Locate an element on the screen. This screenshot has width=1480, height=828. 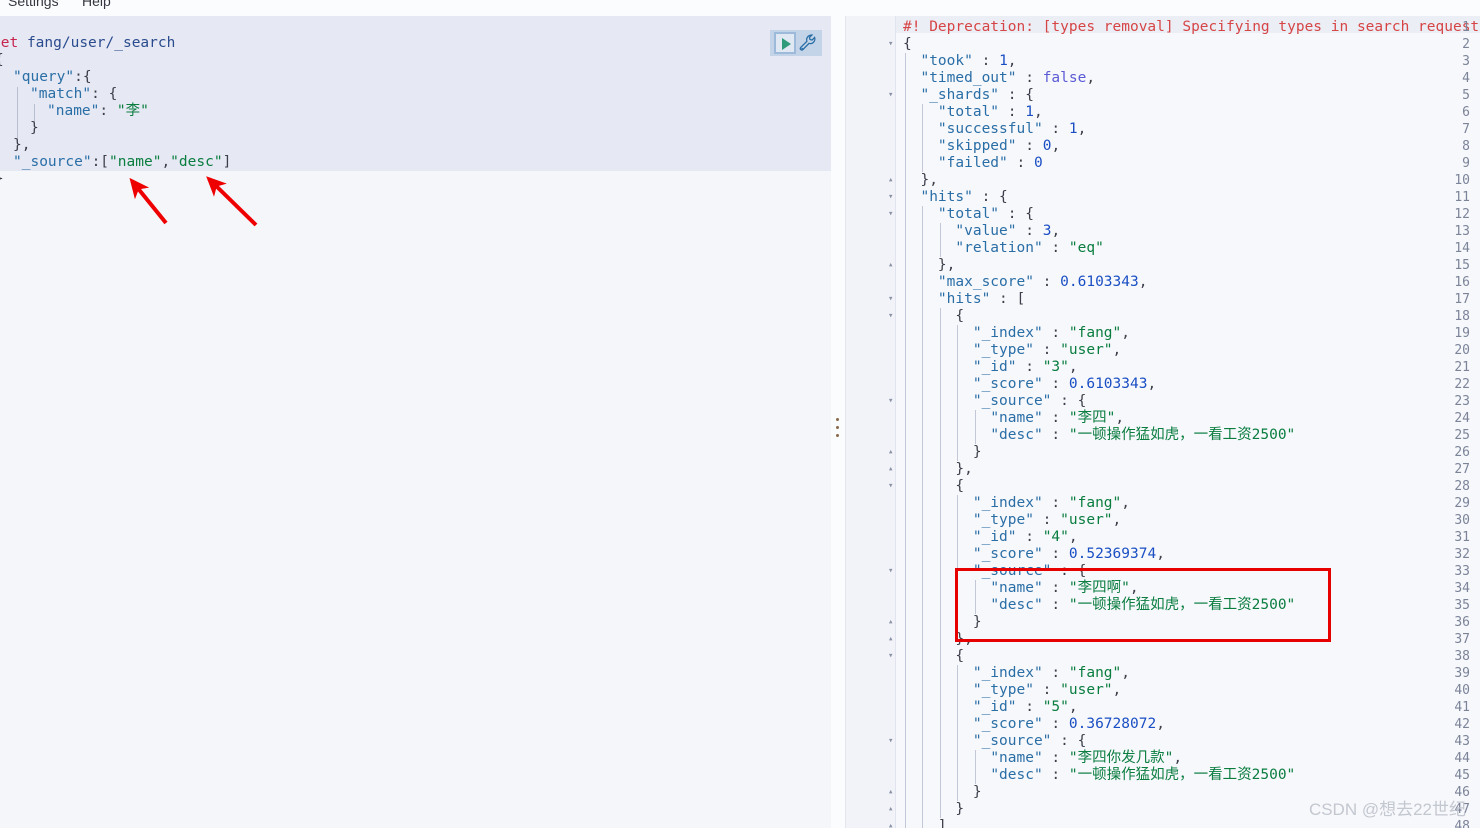
response-code-line: "hits" : { is located at coordinates (955, 197).